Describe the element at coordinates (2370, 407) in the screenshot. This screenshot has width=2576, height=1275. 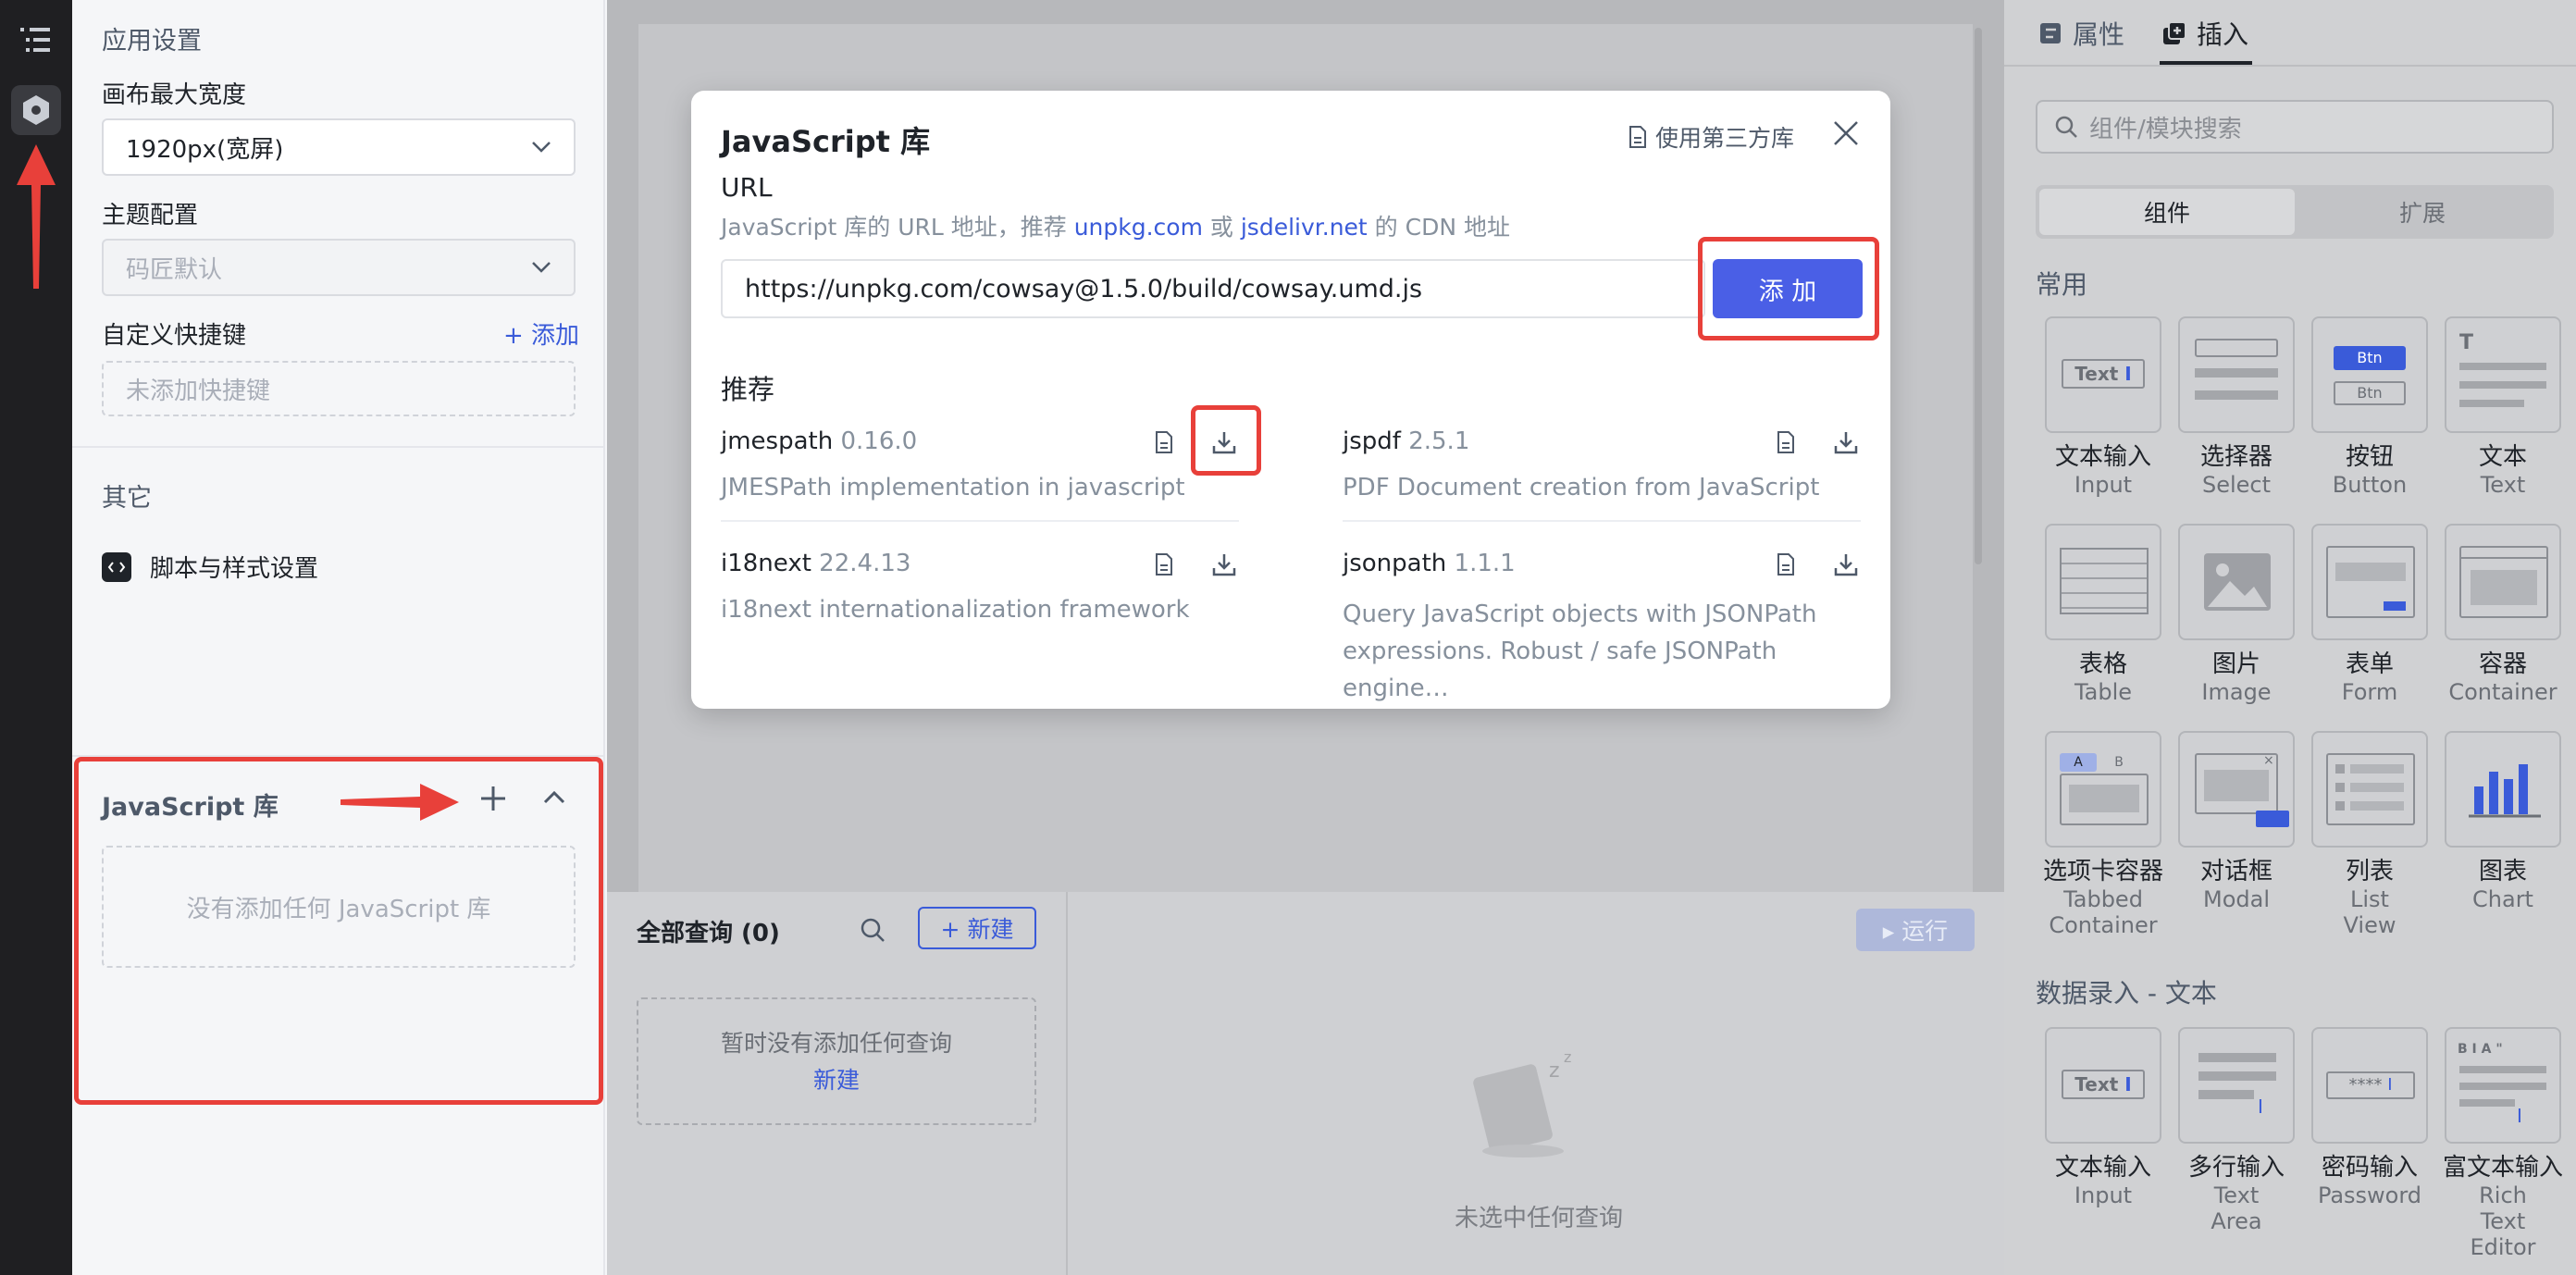
I see `widget-button: Btn Btn 按钮 Button` at that location.